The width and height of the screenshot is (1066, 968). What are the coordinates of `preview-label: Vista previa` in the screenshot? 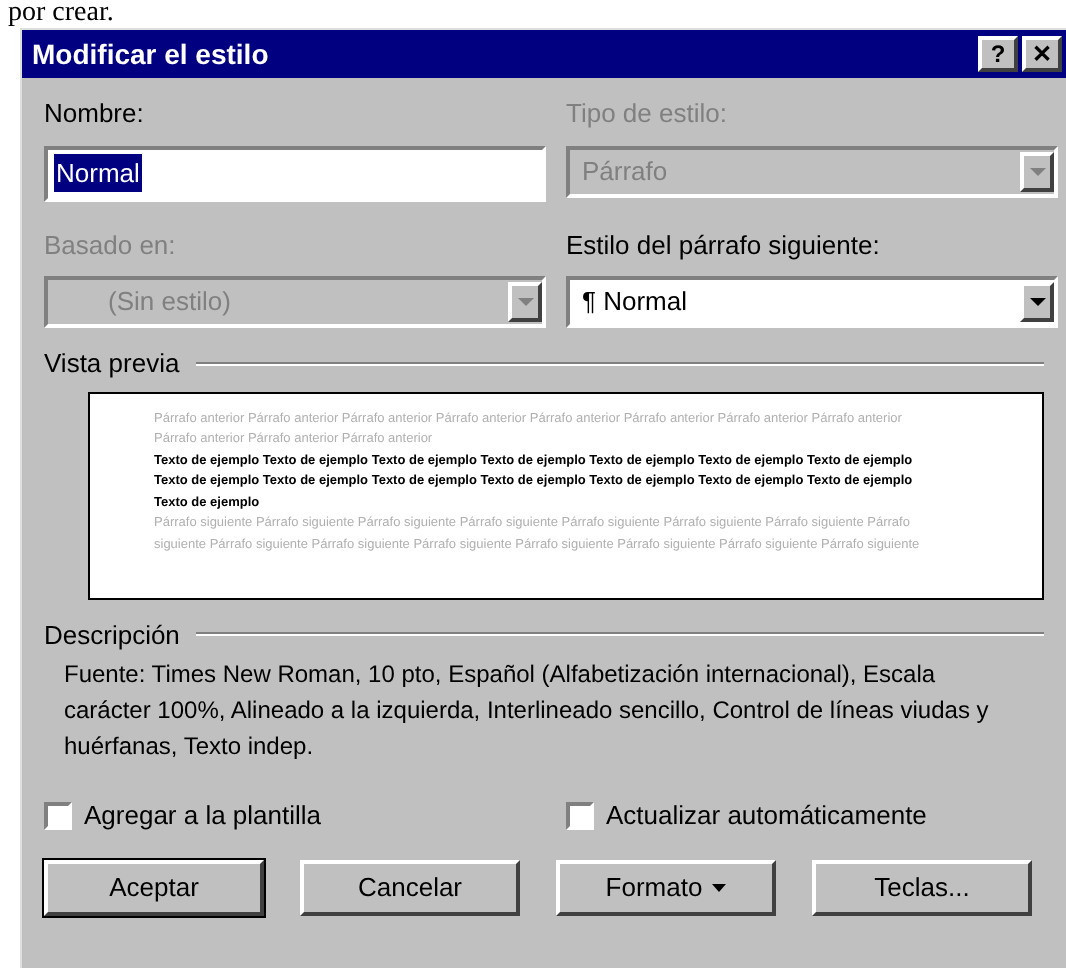 It's located at (112, 364).